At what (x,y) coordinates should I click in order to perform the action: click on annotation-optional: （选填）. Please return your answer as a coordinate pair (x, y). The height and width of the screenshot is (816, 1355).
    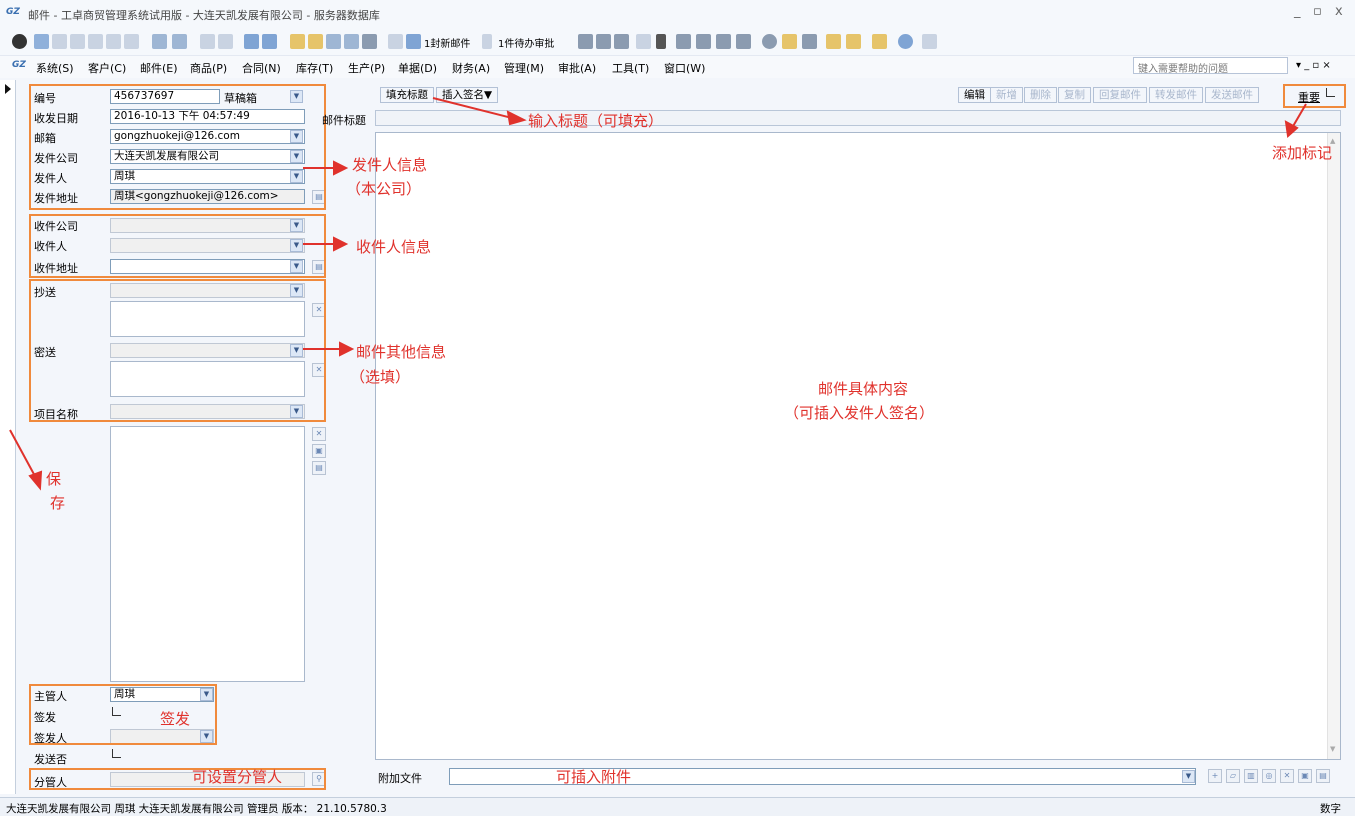
    Looking at the image, I should click on (380, 377).